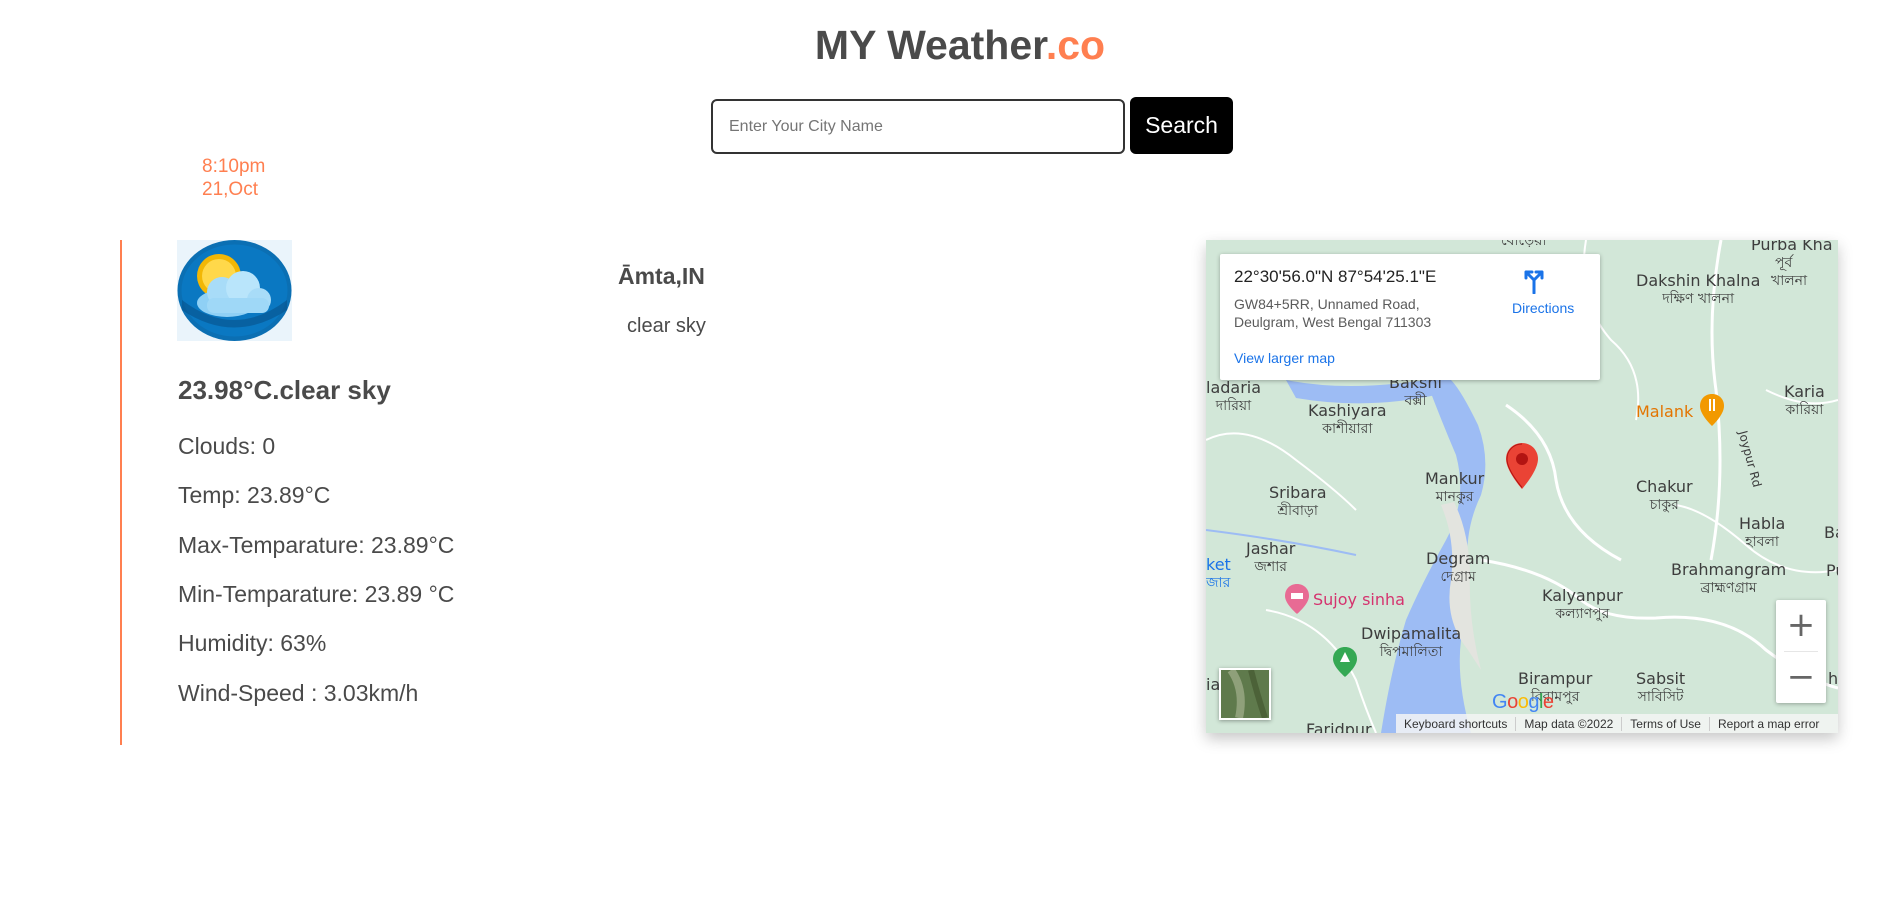 The width and height of the screenshot is (1895, 899). Describe the element at coordinates (1831, 532) in the screenshot. I see `map-label-ba: Ba` at that location.